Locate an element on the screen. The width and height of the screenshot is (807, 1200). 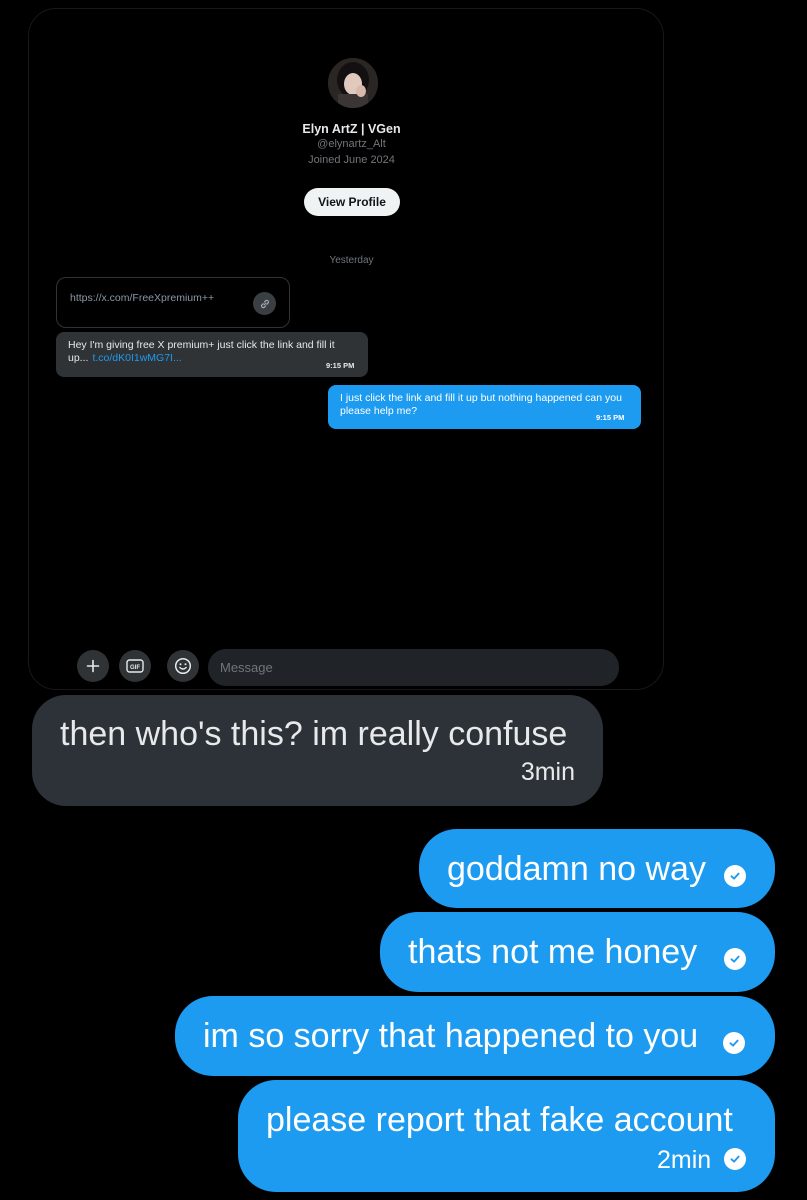
chat-bubble-incoming: then who's this? im really confuse 3min is located at coordinates (317, 750).